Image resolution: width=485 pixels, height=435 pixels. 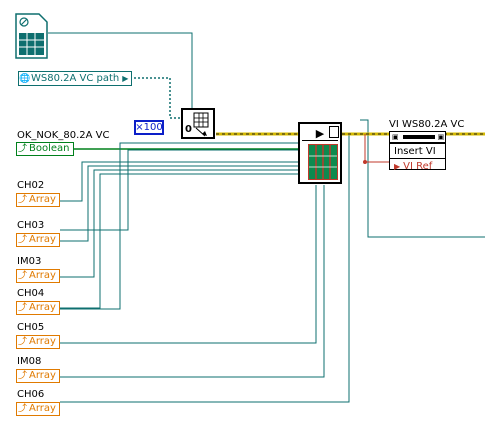 I want to click on zero-constant: 0, so click(x=188, y=129).